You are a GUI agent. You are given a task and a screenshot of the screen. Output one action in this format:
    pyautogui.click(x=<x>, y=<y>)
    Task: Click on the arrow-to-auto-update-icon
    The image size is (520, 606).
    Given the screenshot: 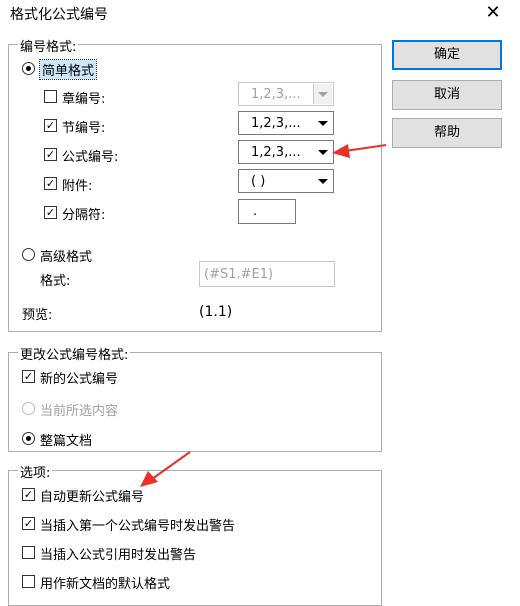 What is the action you would take?
    pyautogui.click(x=165, y=469)
    